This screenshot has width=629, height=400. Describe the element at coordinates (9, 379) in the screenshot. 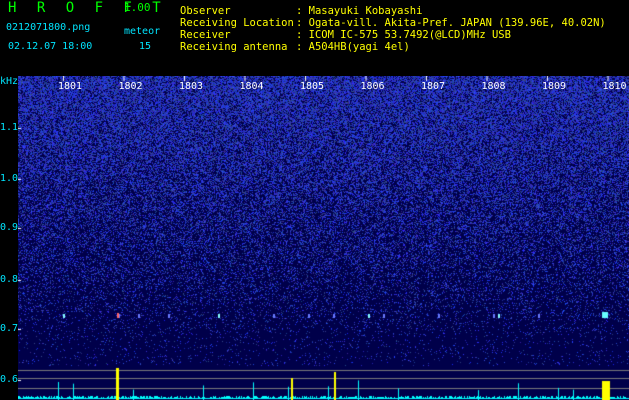

I see `y-tick-label: 0.6` at that location.